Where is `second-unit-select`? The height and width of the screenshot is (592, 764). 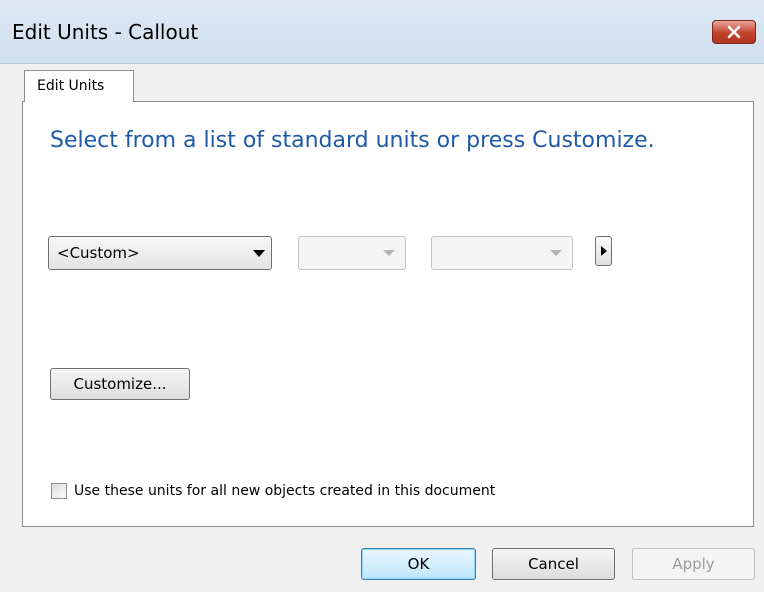
second-unit-select is located at coordinates (352, 253).